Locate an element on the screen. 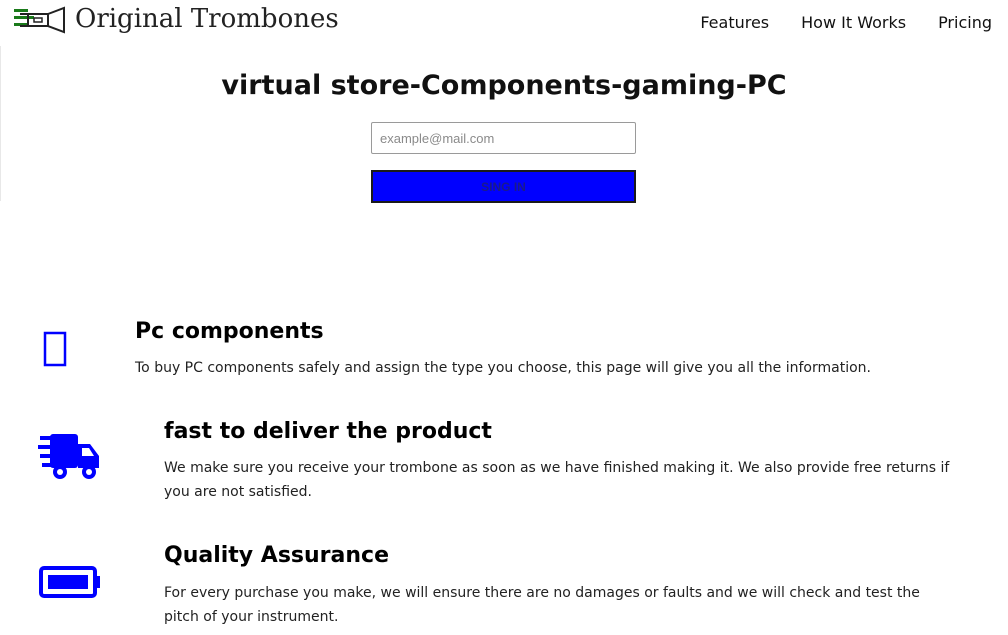 The image size is (1008, 635). nav-link-features: Features is located at coordinates (734, 22).